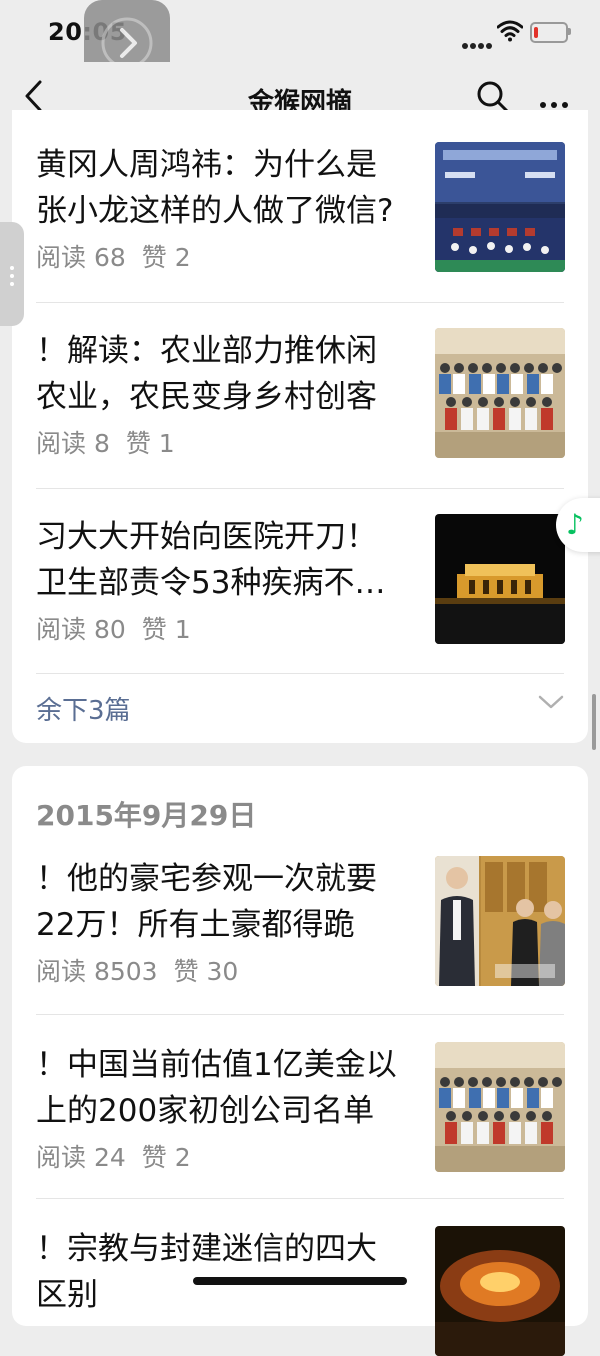 The image size is (600, 1356). I want to click on article-meta: 阅读 80 赞 1, so click(121, 628).